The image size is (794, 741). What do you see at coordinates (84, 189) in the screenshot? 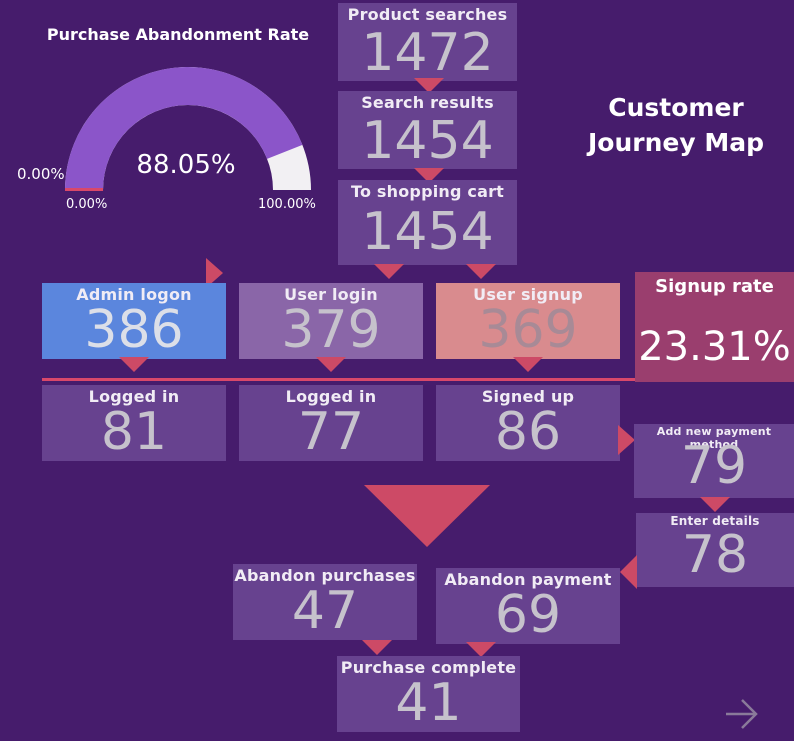
I see `gauge-target-mark` at bounding box center [84, 189].